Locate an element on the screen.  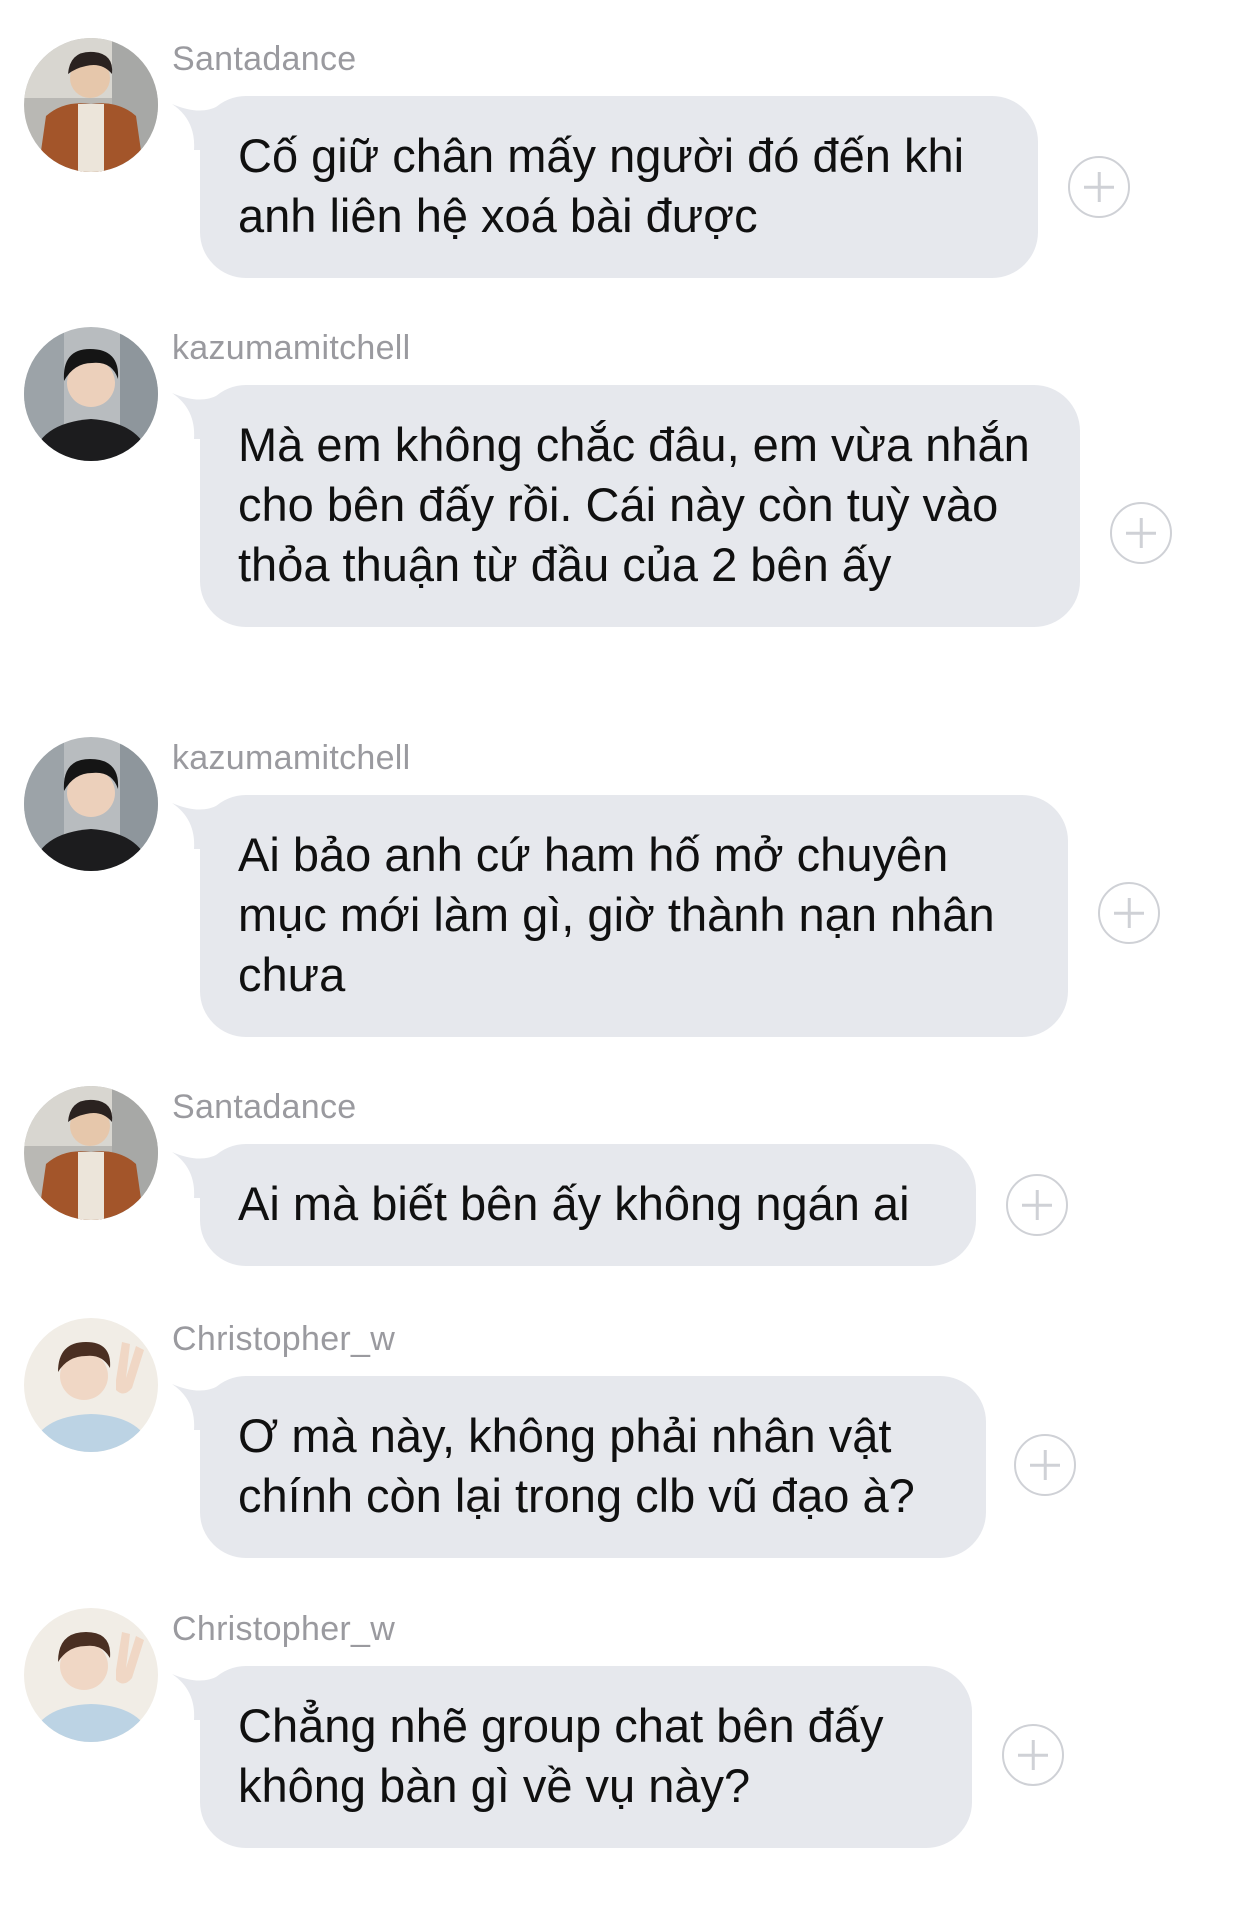
message-bubble: Ai mà biết bên ấy không ngán ai is located at coordinates (588, 1205).